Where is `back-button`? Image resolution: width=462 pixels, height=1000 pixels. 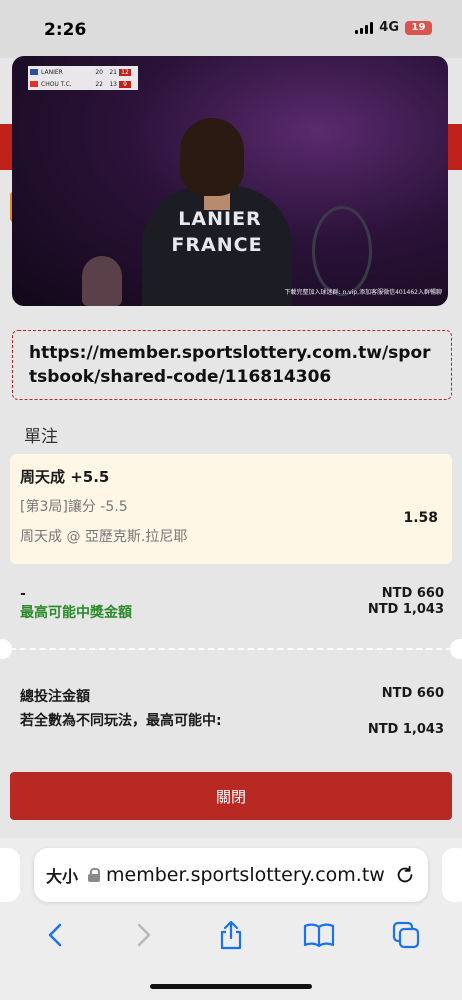
back-button is located at coordinates (56, 935).